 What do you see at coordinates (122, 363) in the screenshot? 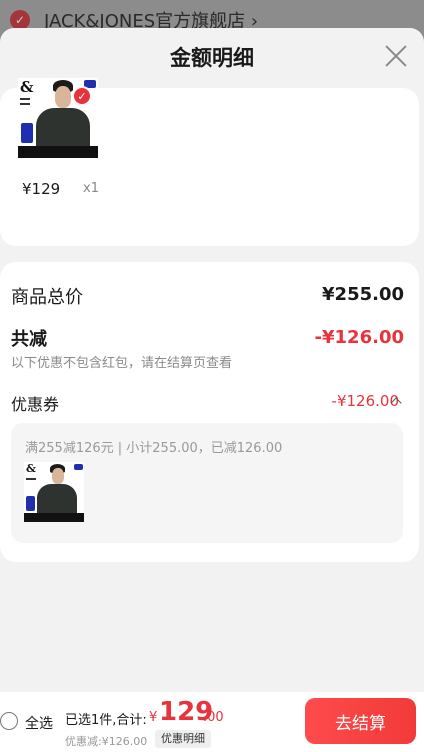
I see `discount-note: 以下优惠不包含红包，请在结算页查看` at bounding box center [122, 363].